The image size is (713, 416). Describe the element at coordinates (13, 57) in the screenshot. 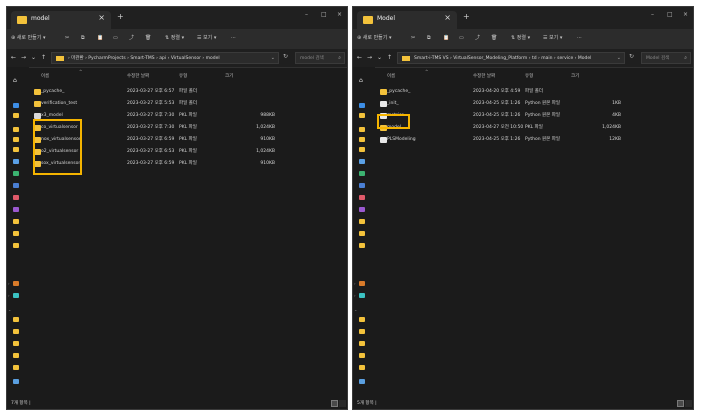

I see `back-button: ←` at that location.